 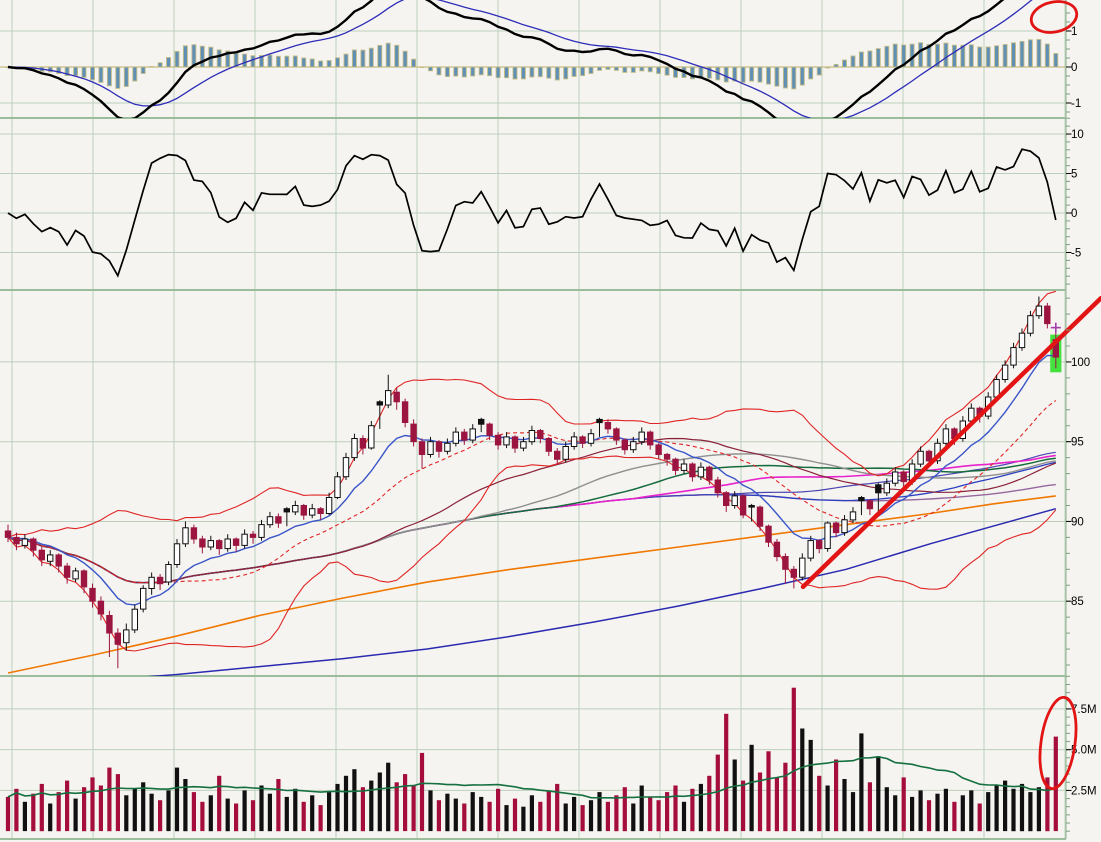 I want to click on axis-label-price-85: 85, so click(x=1077, y=602).